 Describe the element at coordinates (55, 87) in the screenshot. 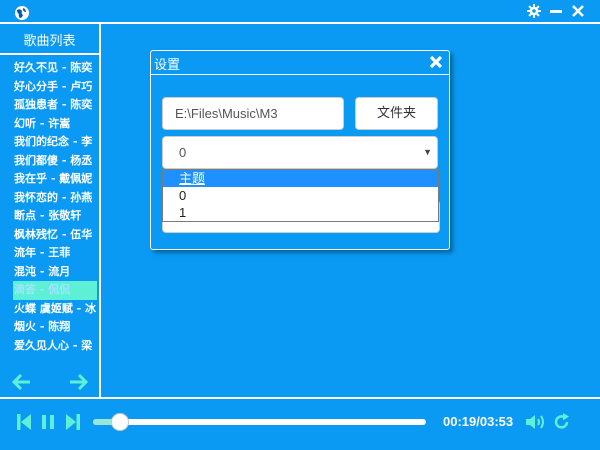

I see `song-list-item: 好心分手 - 卢巧` at that location.